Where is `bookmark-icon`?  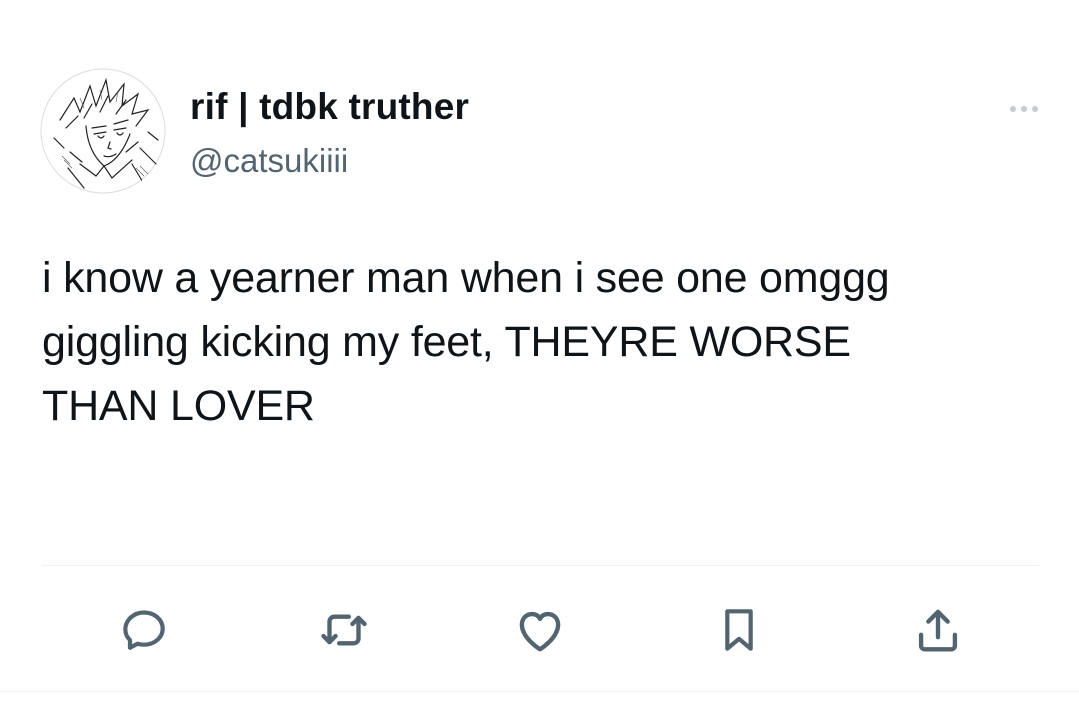 bookmark-icon is located at coordinates (739, 630).